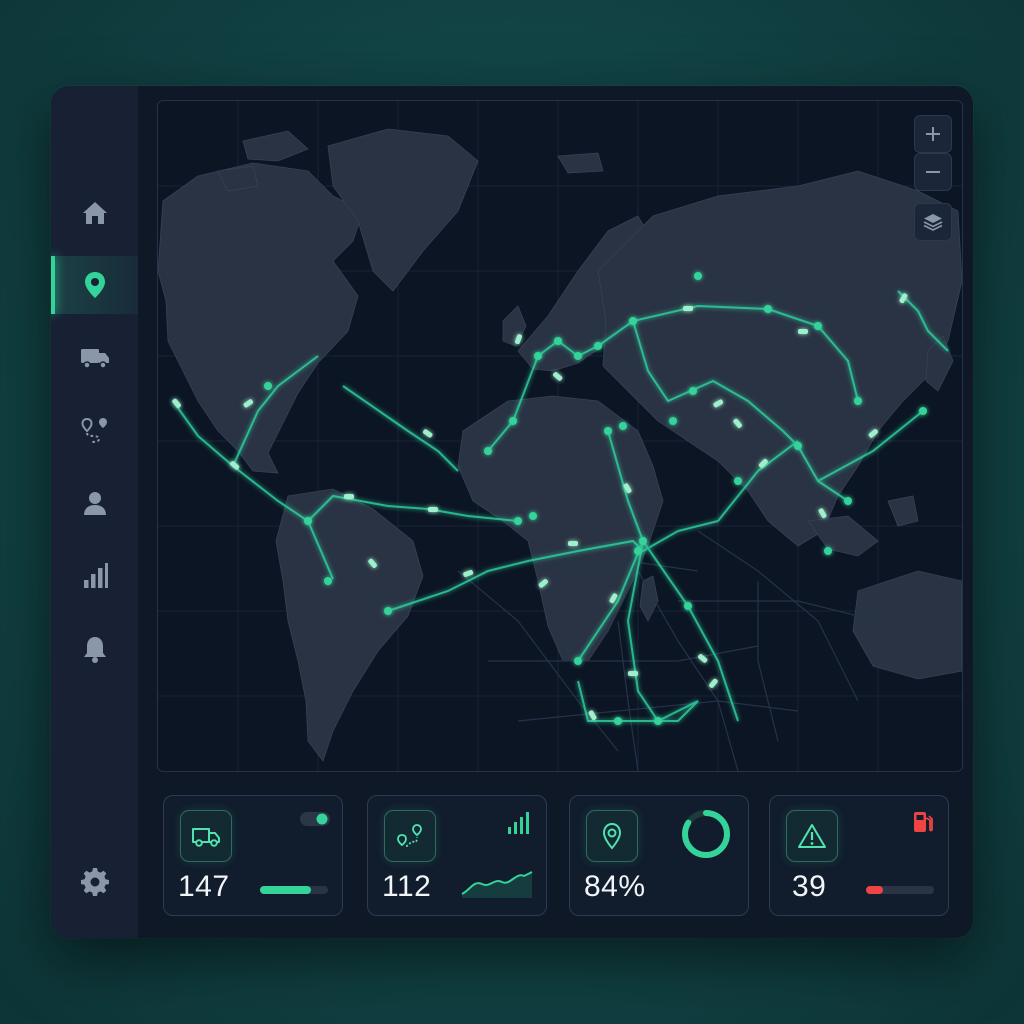  What do you see at coordinates (706, 834) in the screenshot?
I see `on-time-ring` at bounding box center [706, 834].